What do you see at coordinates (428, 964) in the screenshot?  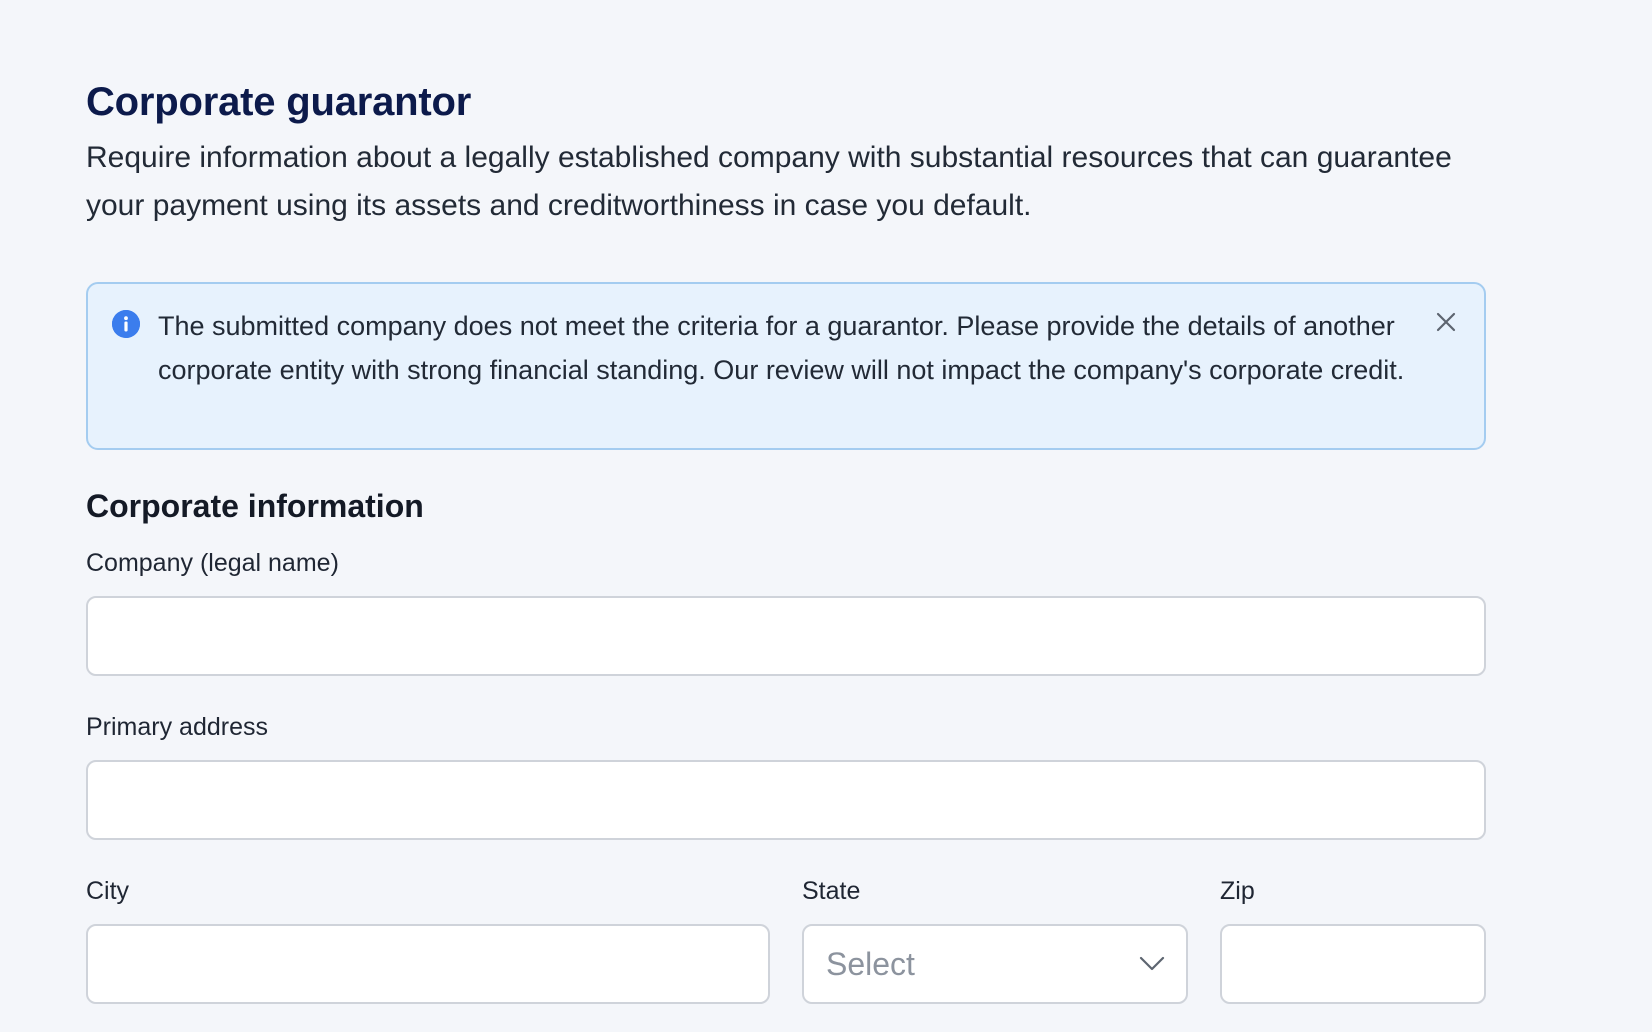 I see `city-input` at bounding box center [428, 964].